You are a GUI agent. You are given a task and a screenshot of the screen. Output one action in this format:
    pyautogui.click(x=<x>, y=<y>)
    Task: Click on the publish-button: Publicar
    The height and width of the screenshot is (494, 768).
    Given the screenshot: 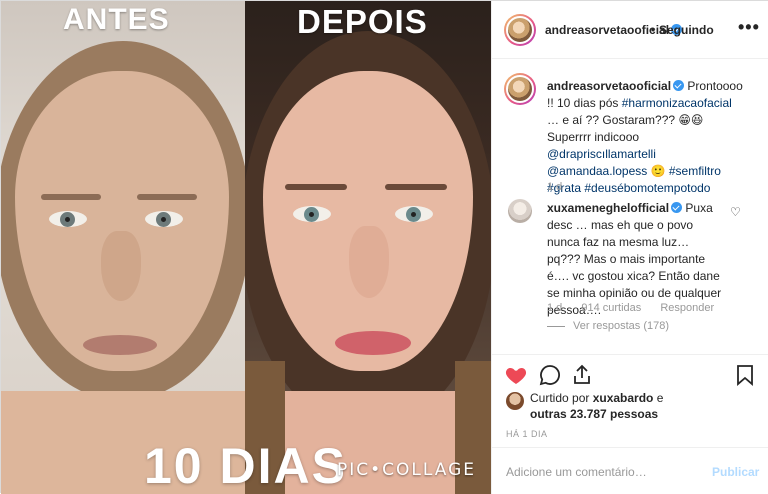 What is the action you would take?
    pyautogui.click(x=735, y=472)
    